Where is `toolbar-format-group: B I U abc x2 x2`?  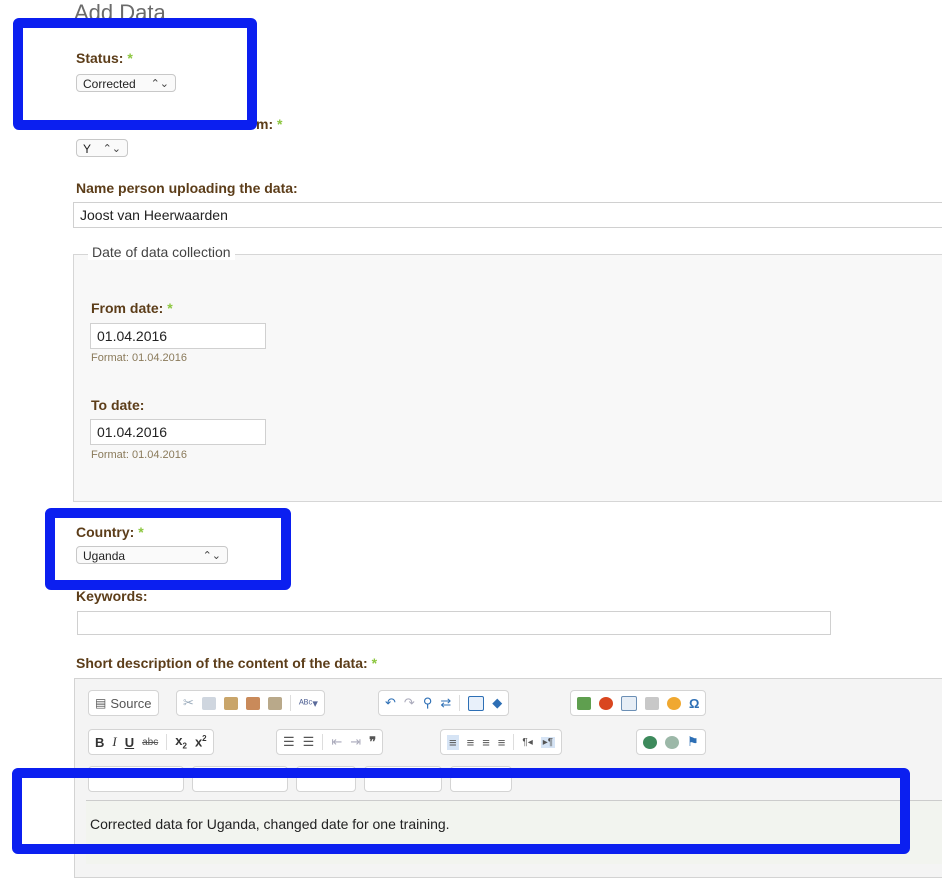 toolbar-format-group: B I U abc x2 x2 is located at coordinates (151, 742).